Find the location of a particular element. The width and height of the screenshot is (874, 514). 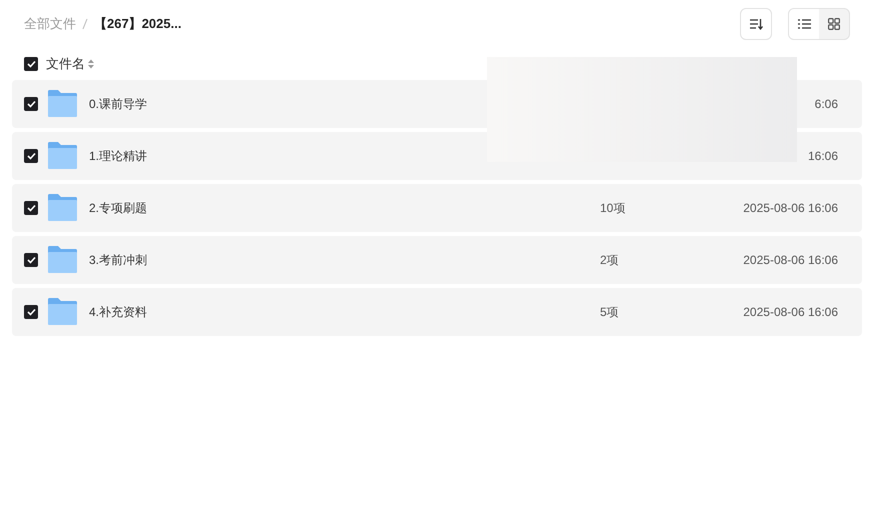

grid-icon is located at coordinates (834, 24).